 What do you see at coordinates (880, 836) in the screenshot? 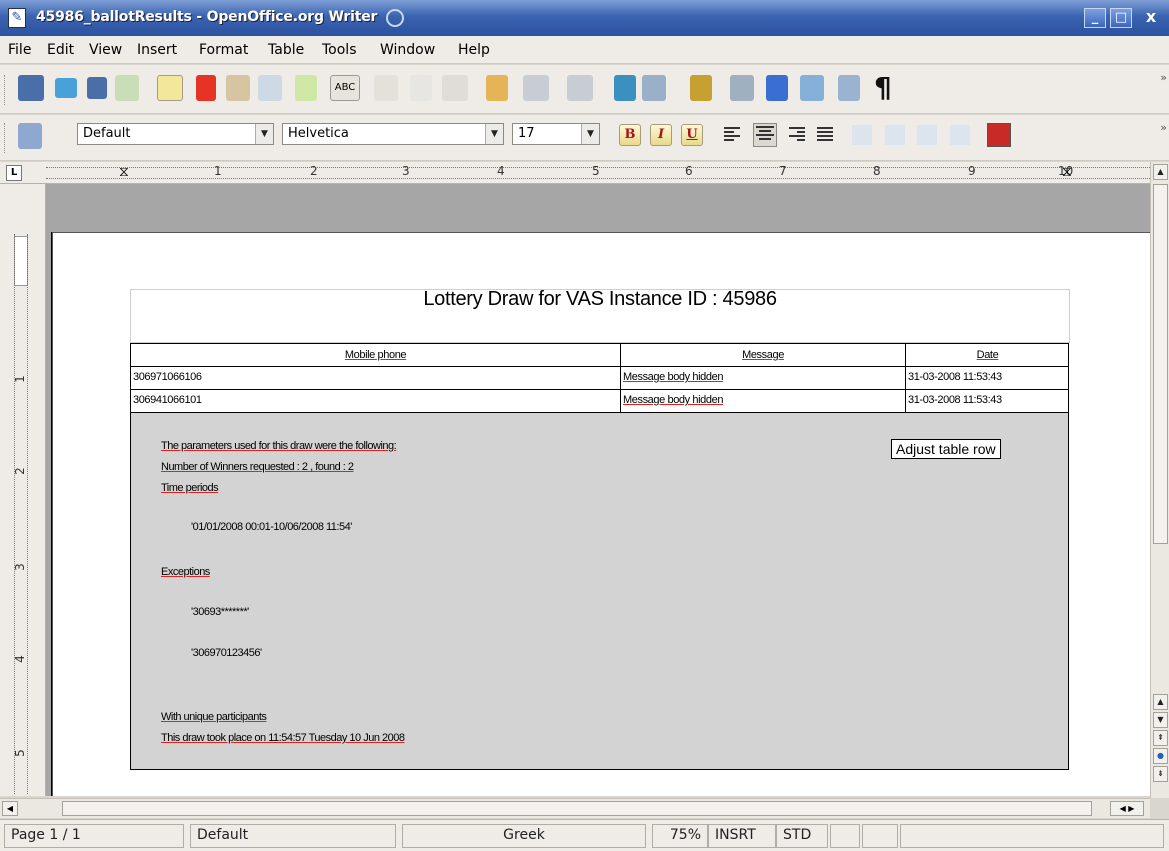
I see `digital-signature-indicator` at bounding box center [880, 836].